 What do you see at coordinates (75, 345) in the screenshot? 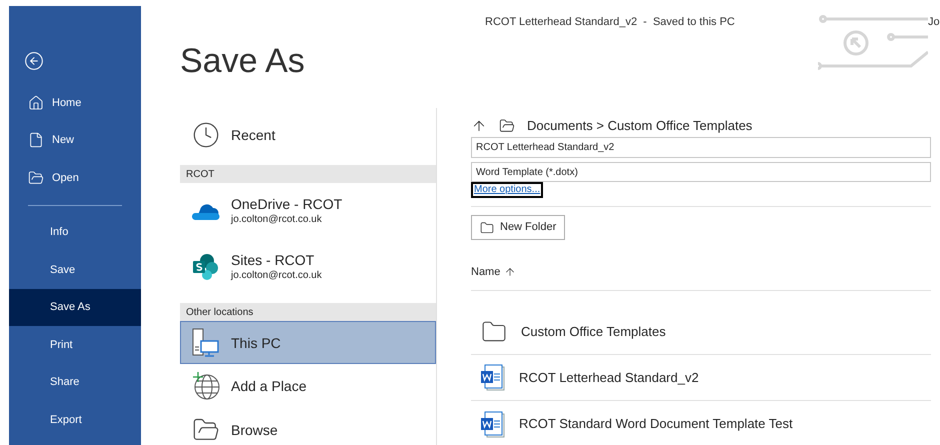
I see `sidebar-item: Print` at bounding box center [75, 345].